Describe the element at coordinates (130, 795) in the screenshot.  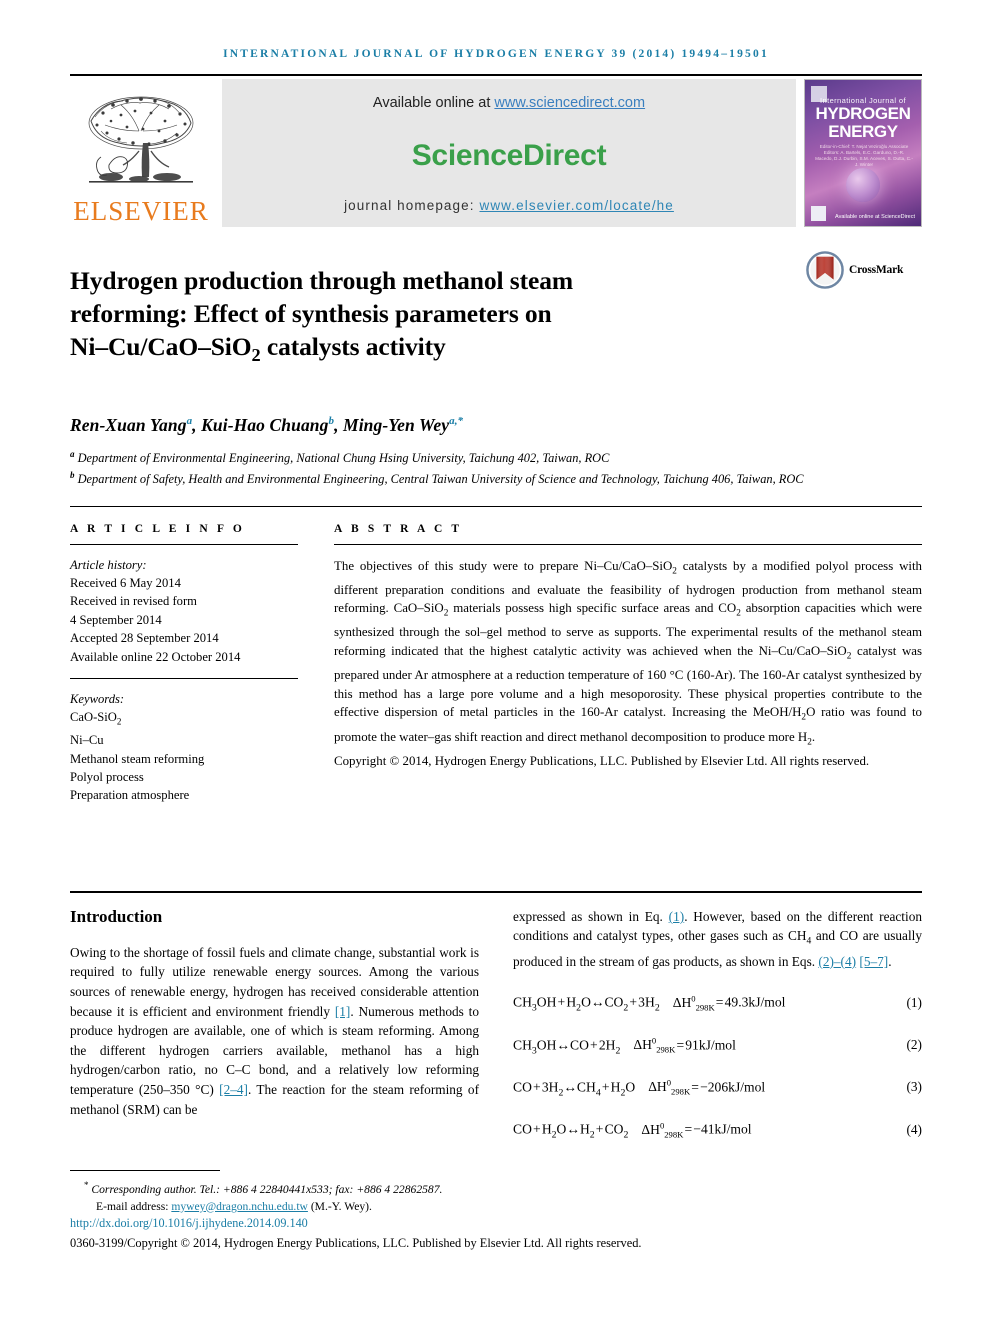
I see `keyword-item: Preparation atmosphere` at that location.